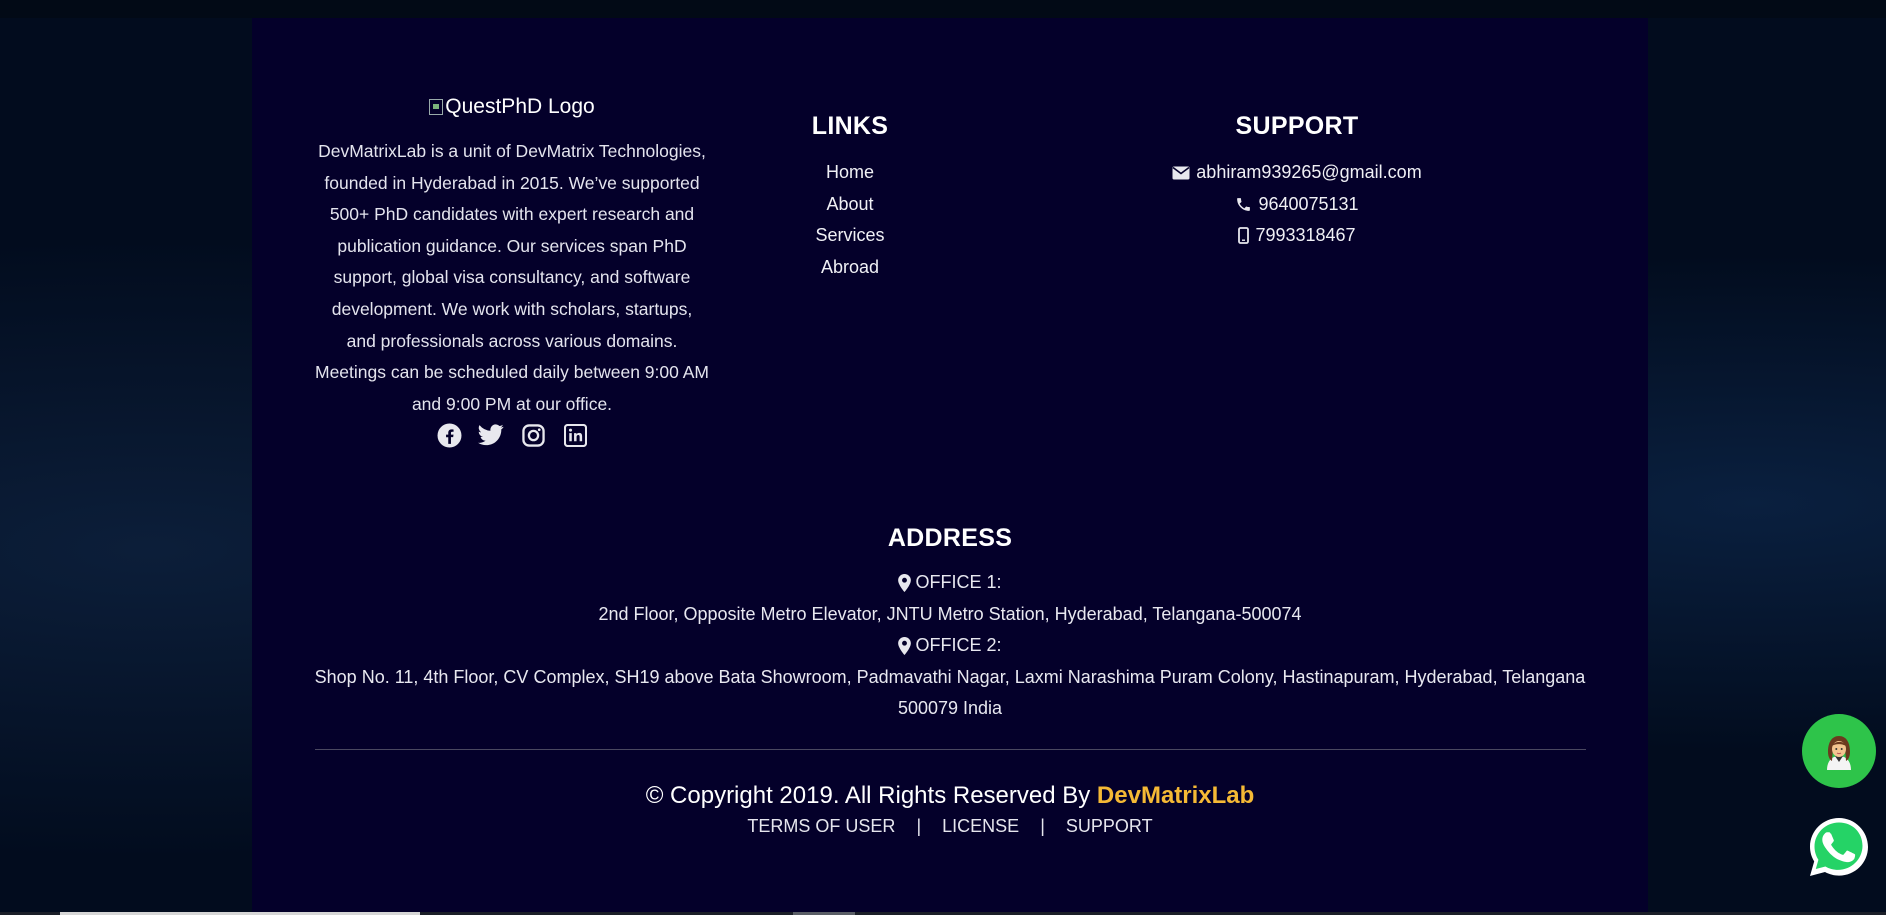 The image size is (1886, 915). What do you see at coordinates (850, 268) in the screenshot?
I see `link-abroad: Abroad` at bounding box center [850, 268].